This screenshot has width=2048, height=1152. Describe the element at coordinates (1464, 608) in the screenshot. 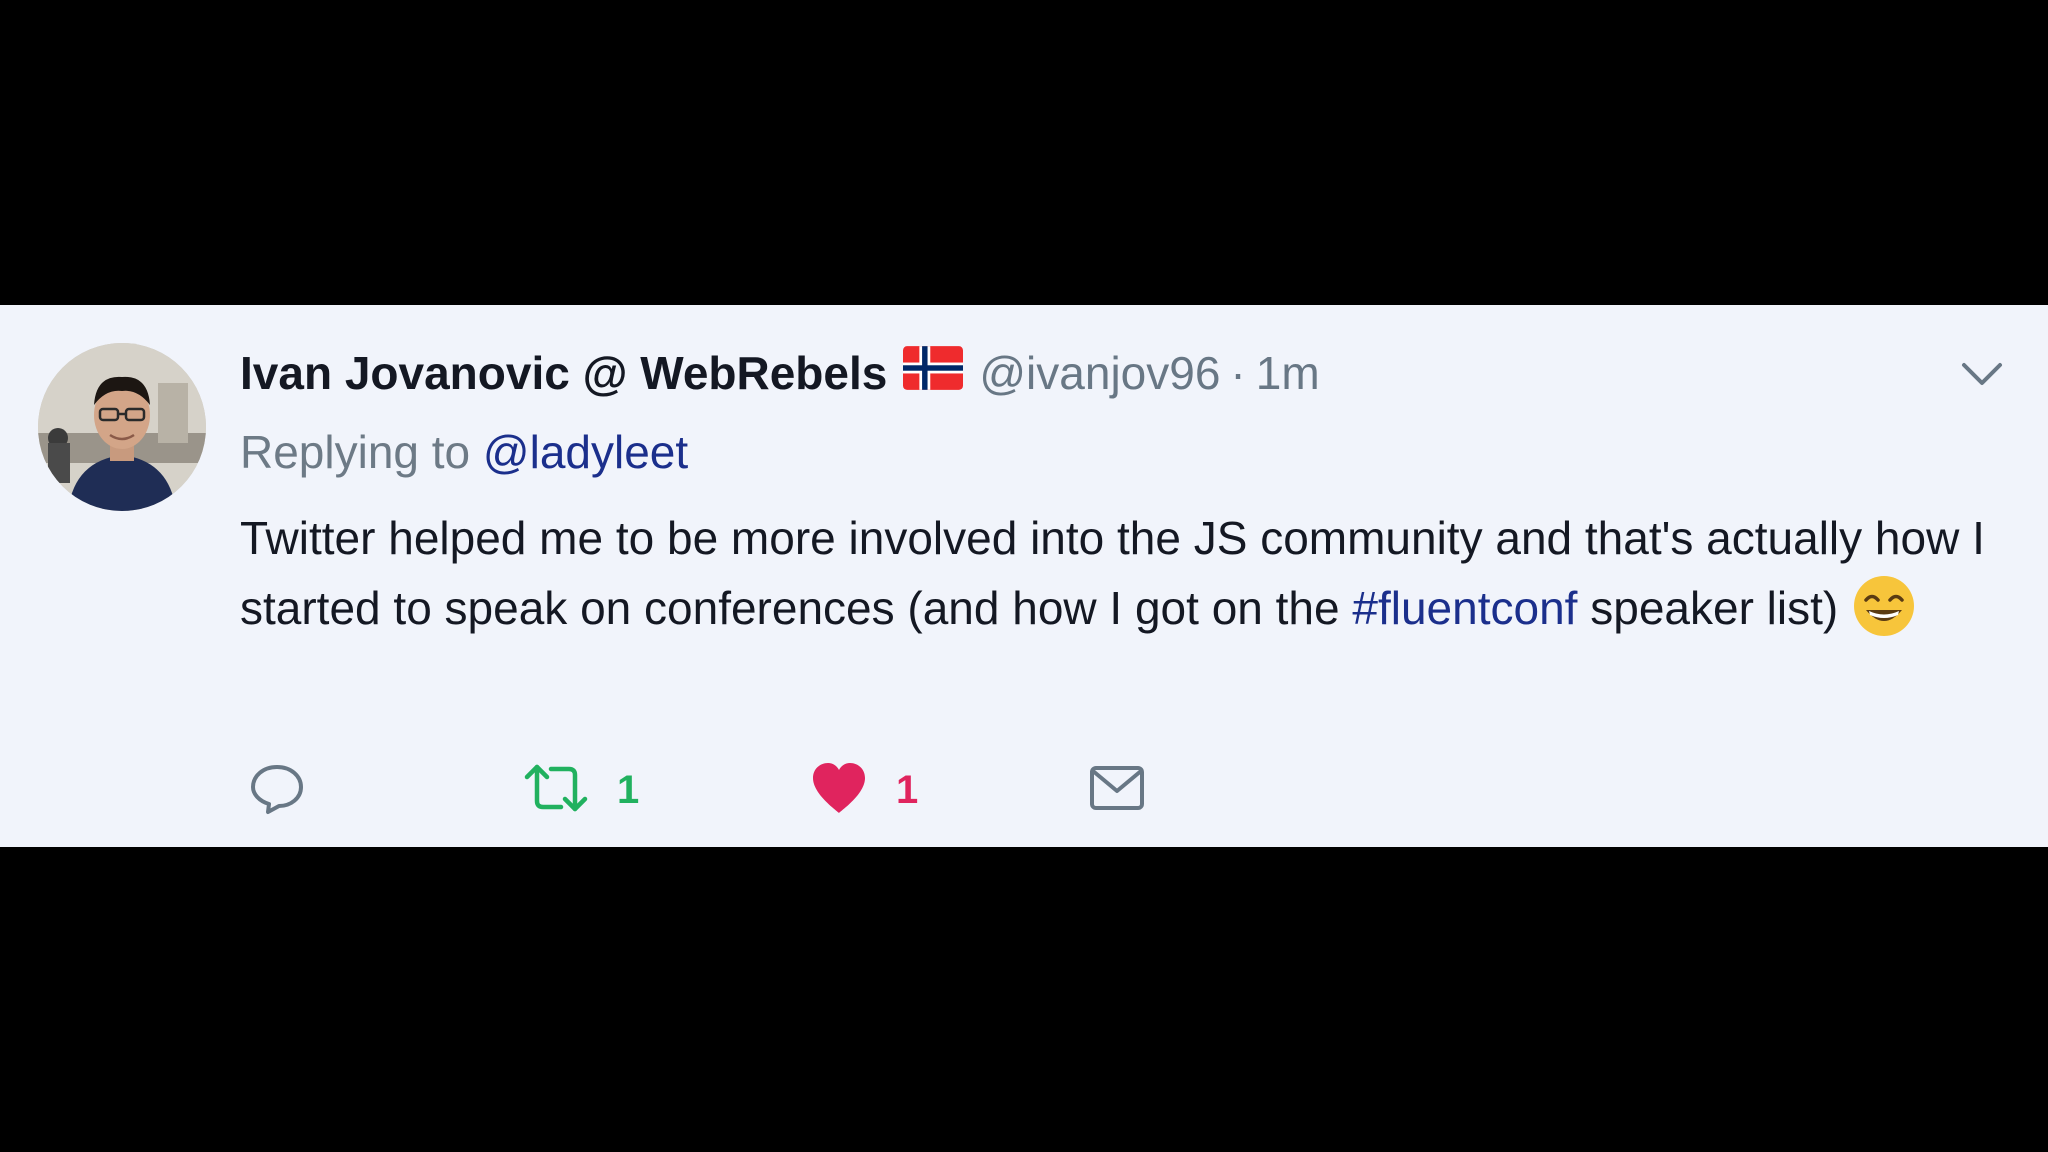

I see `hashtag-link: #fluentconf` at that location.